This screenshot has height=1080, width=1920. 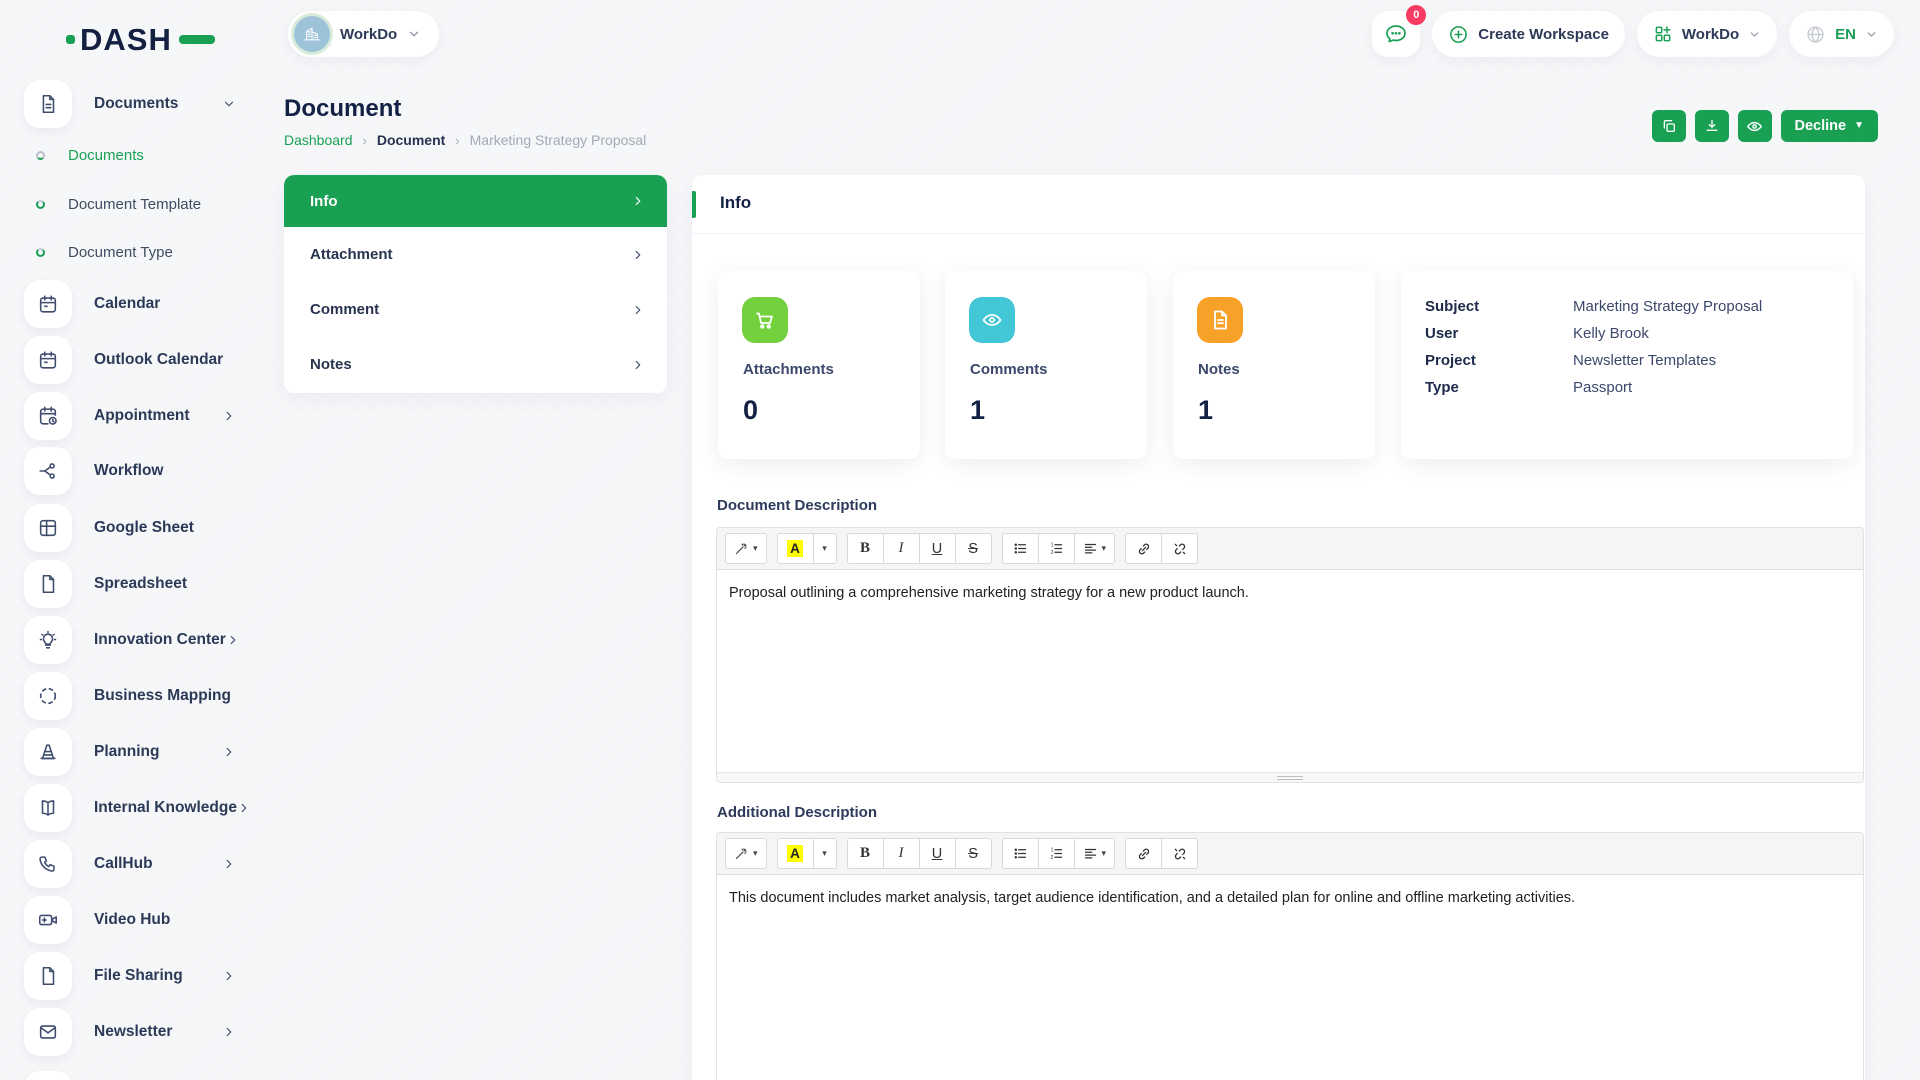 What do you see at coordinates (130, 640) in the screenshot?
I see `sidebar-item-innovation-center: Innovation Center` at bounding box center [130, 640].